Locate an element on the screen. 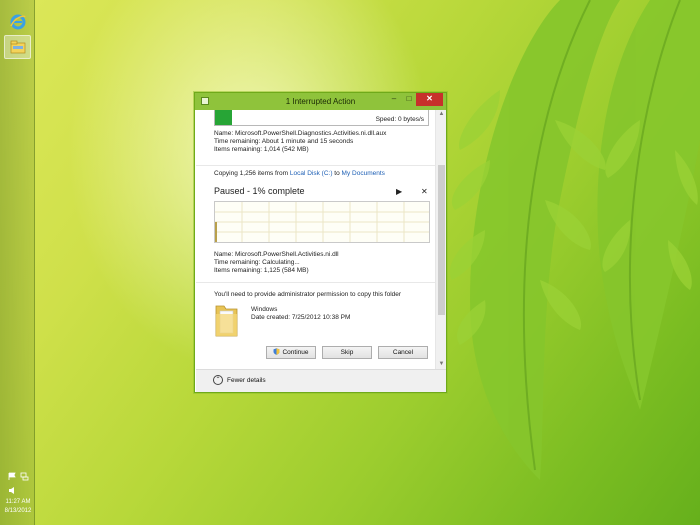 The width and height of the screenshot is (700, 525). continue-button: Continue is located at coordinates (291, 352).